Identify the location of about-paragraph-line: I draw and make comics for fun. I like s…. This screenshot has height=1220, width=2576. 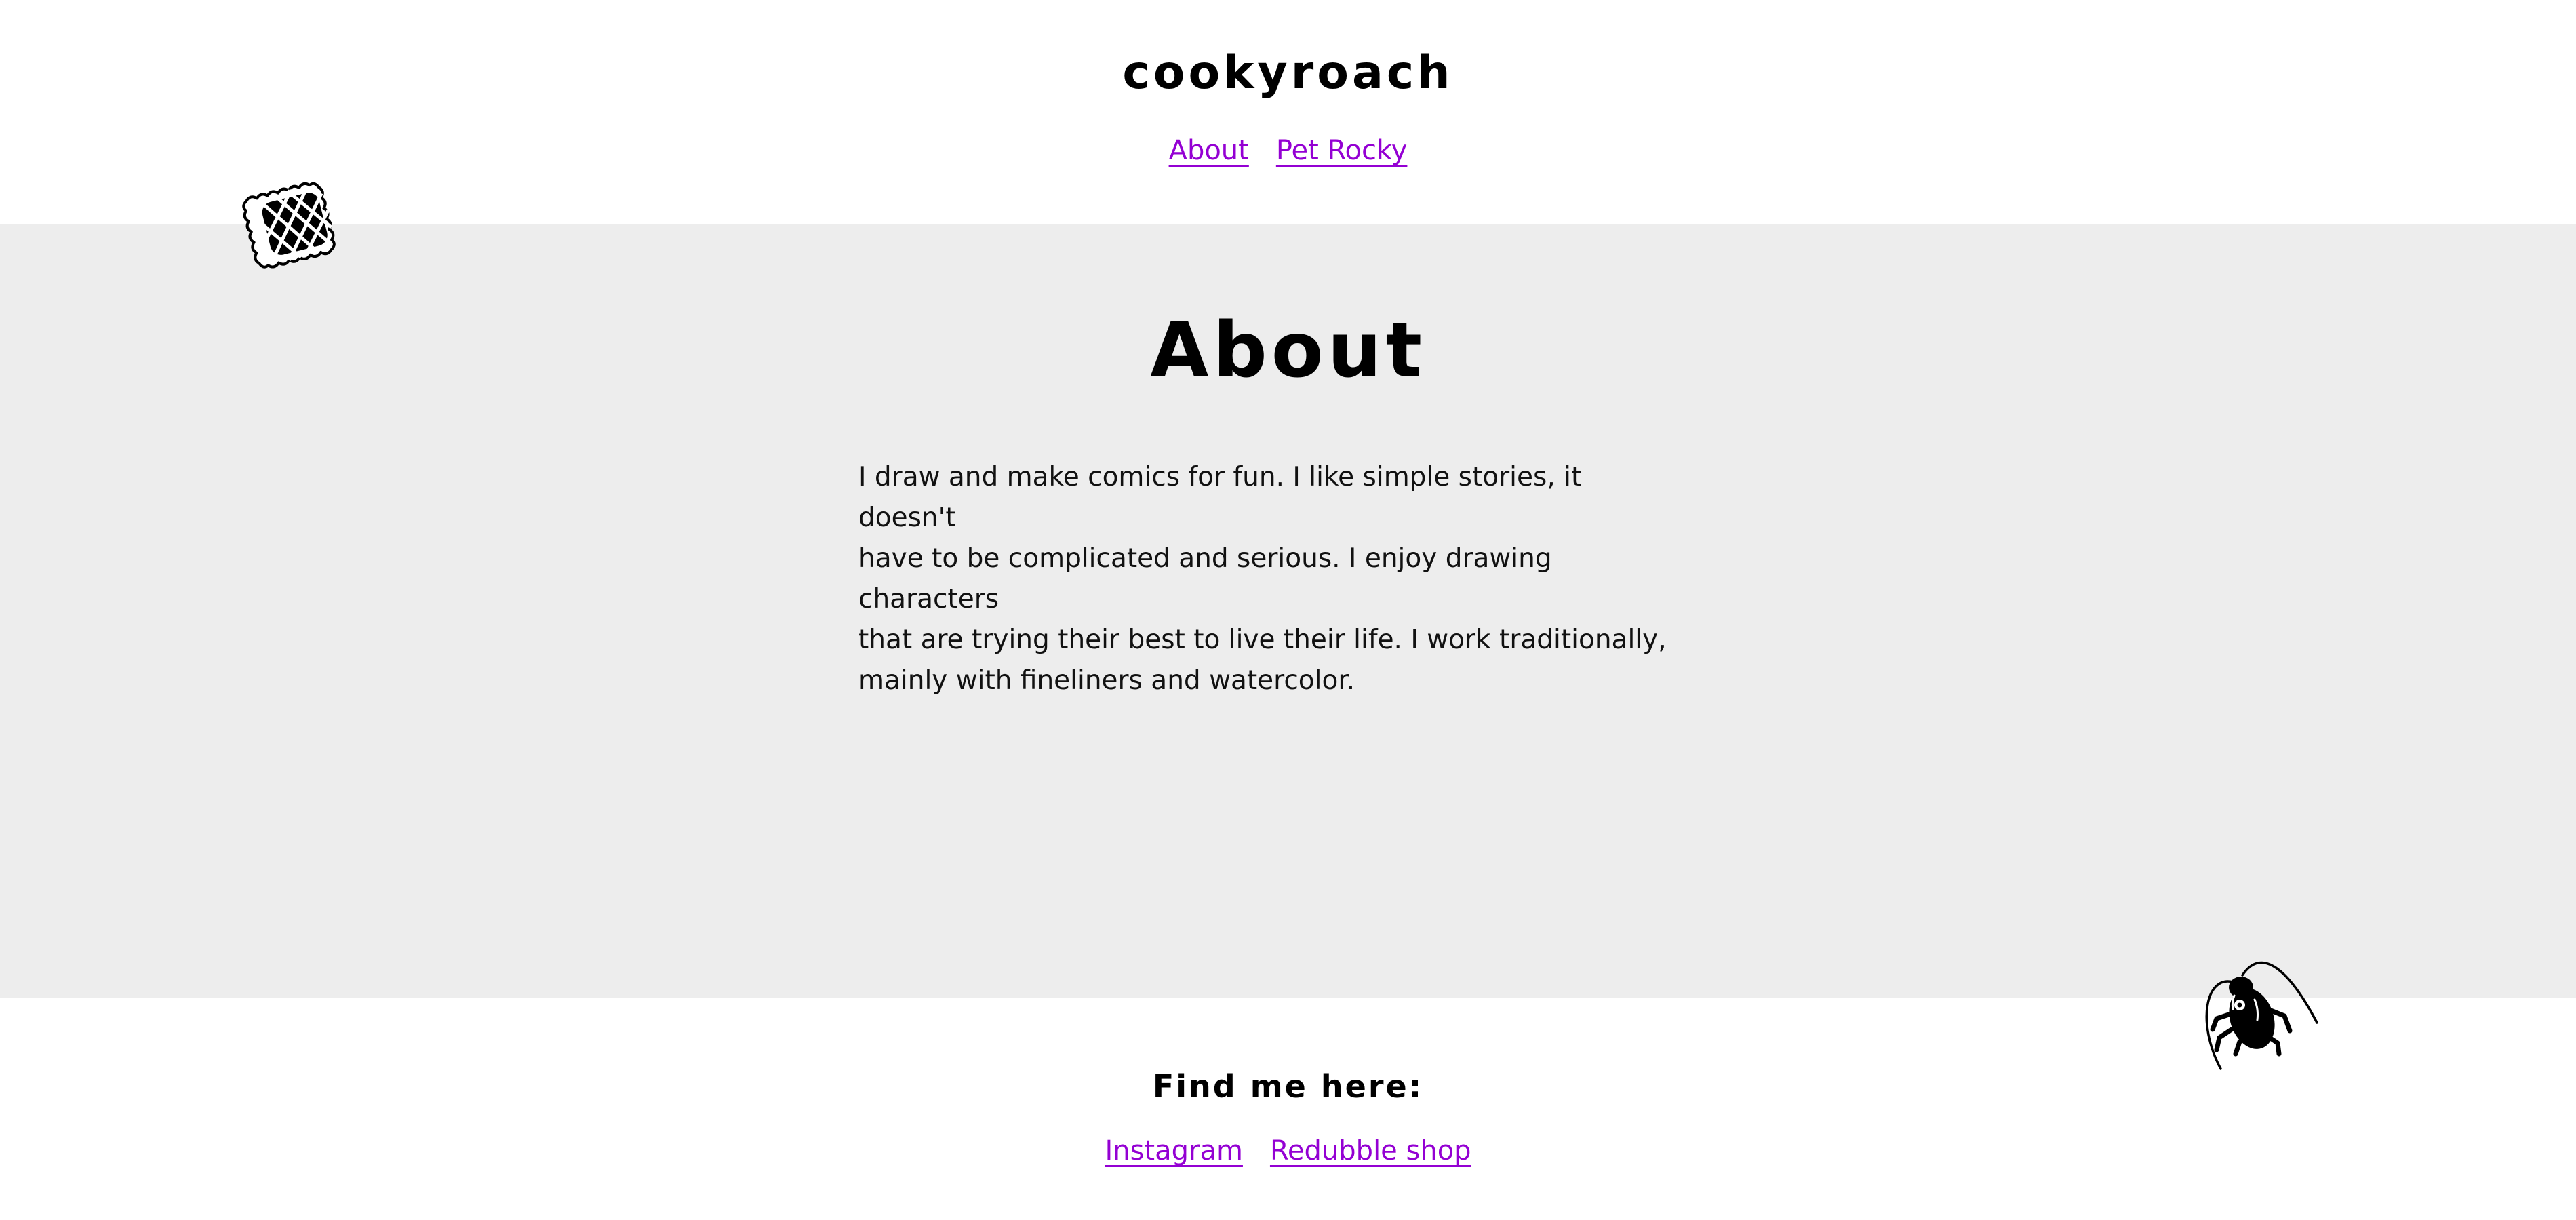
(1220, 498).